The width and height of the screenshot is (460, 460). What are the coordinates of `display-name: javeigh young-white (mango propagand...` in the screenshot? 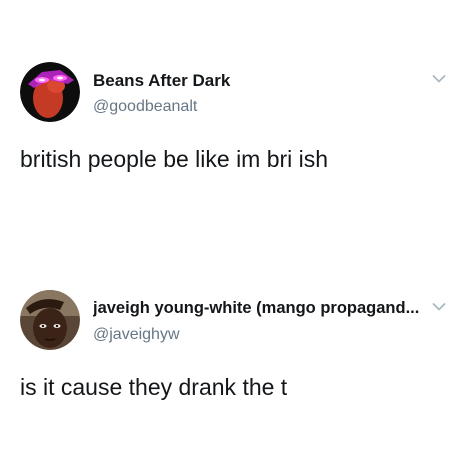 It's located at (258, 308).